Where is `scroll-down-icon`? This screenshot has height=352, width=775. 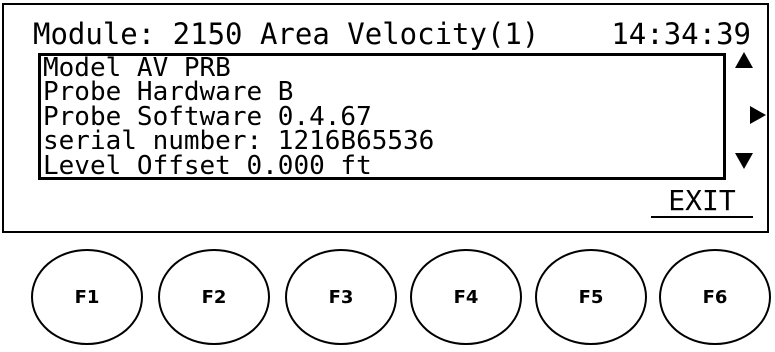
scroll-down-icon is located at coordinates (744, 163).